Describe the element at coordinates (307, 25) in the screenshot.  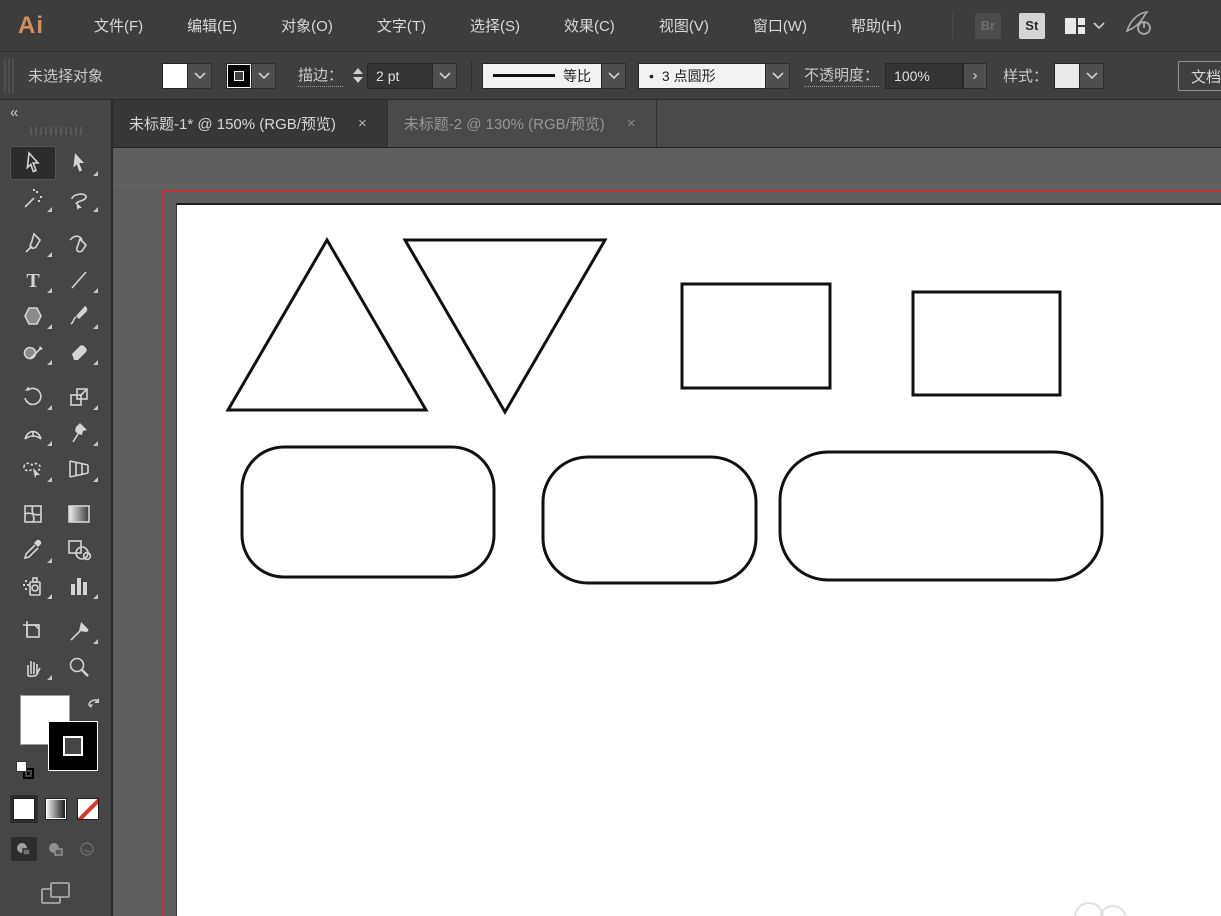
I see `menu-object: 对象(O)` at that location.